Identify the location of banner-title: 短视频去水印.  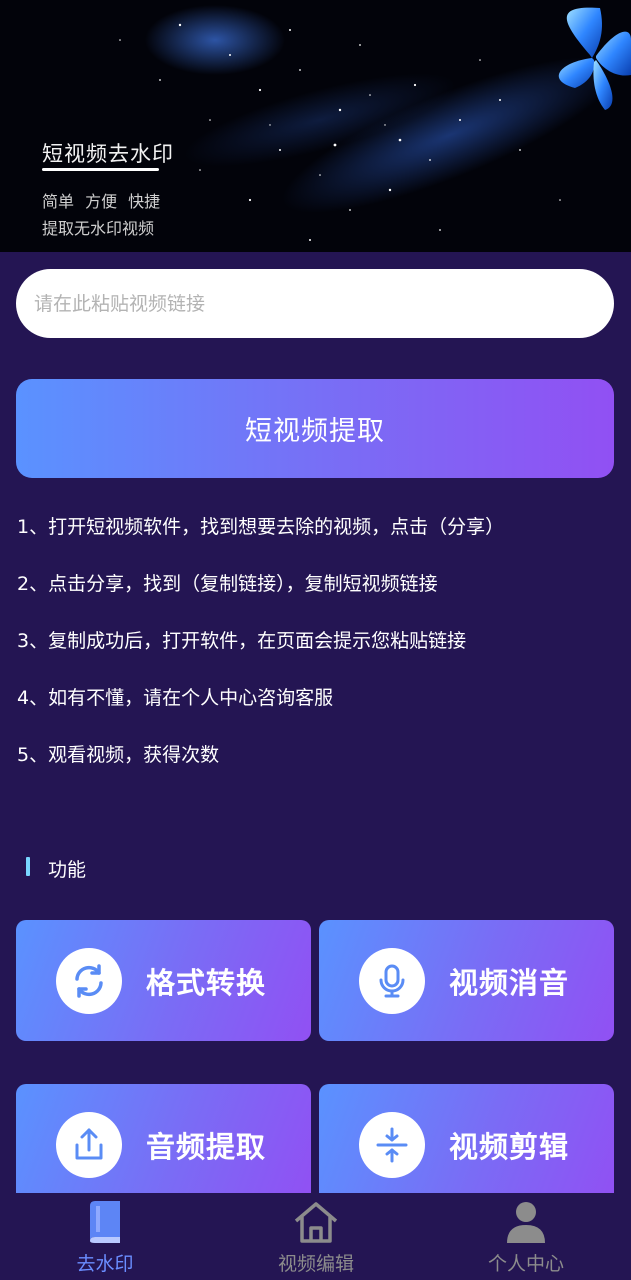
(108, 154).